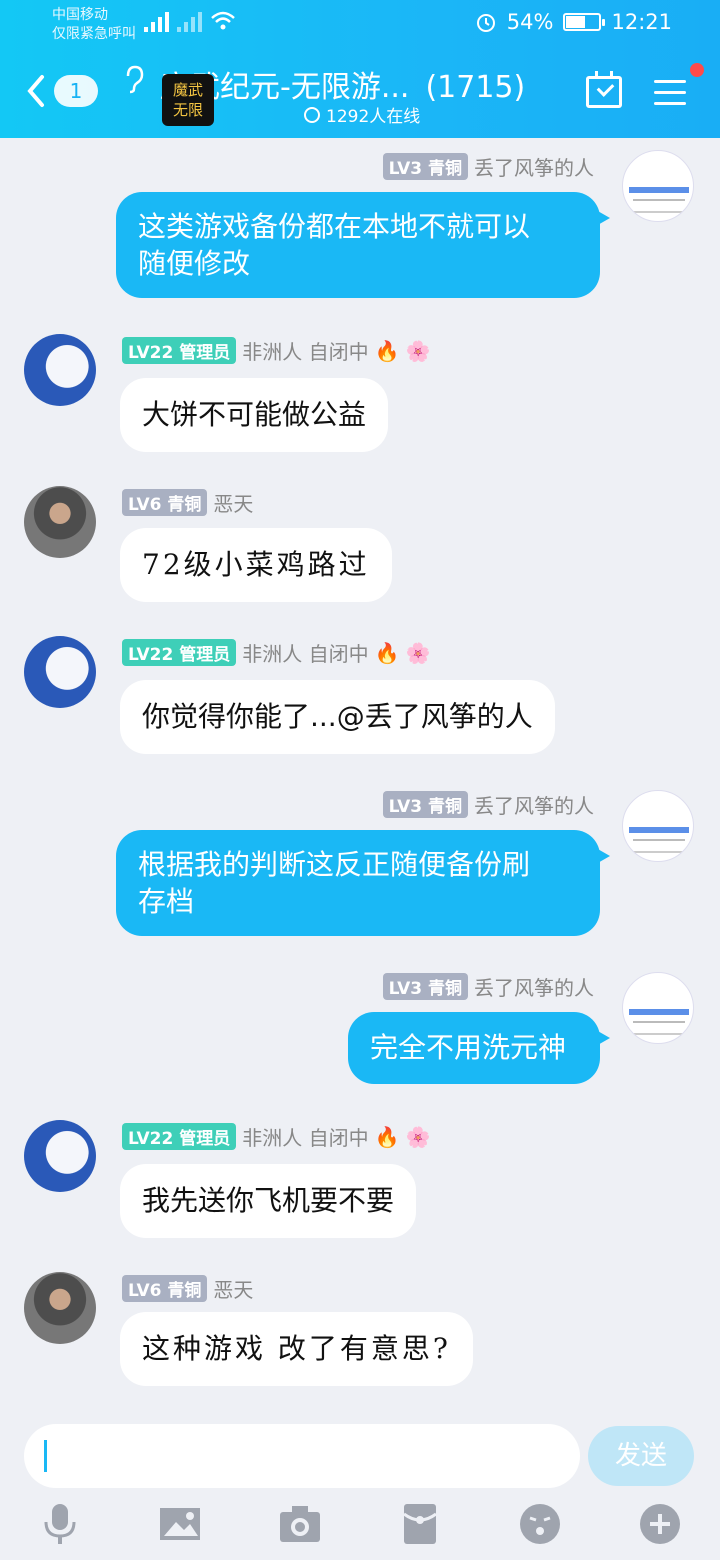 The image size is (720, 1560). What do you see at coordinates (134, 79) in the screenshot?
I see `ear-mode-icon` at bounding box center [134, 79].